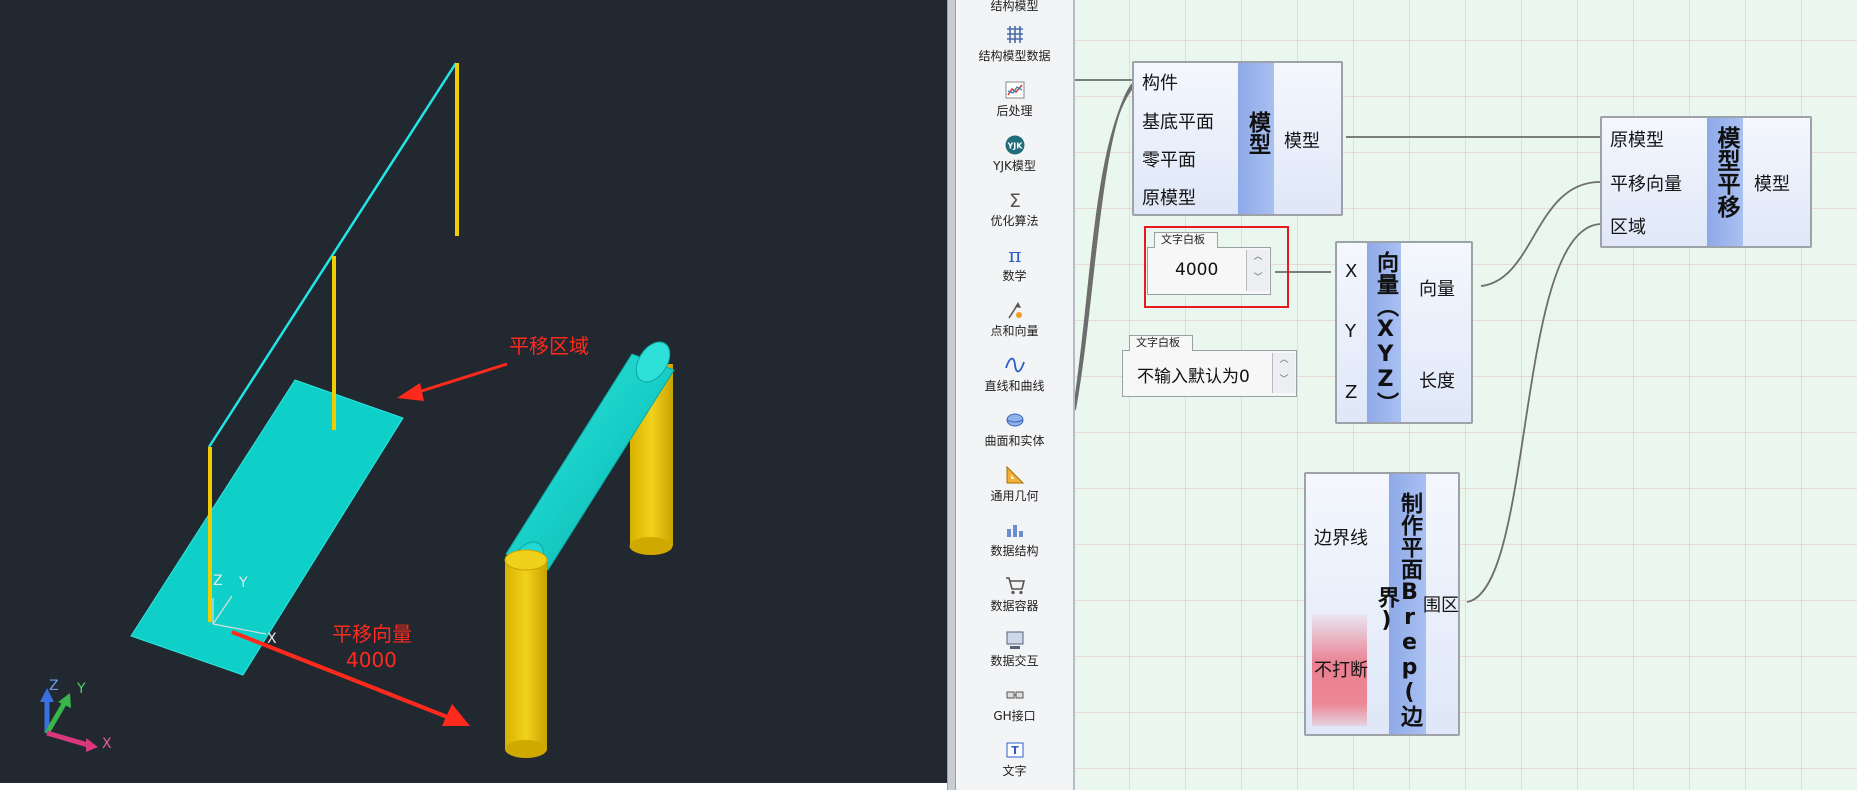 This screenshot has width=1857, height=790. I want to click on model-input-member: 构件, so click(1160, 82).